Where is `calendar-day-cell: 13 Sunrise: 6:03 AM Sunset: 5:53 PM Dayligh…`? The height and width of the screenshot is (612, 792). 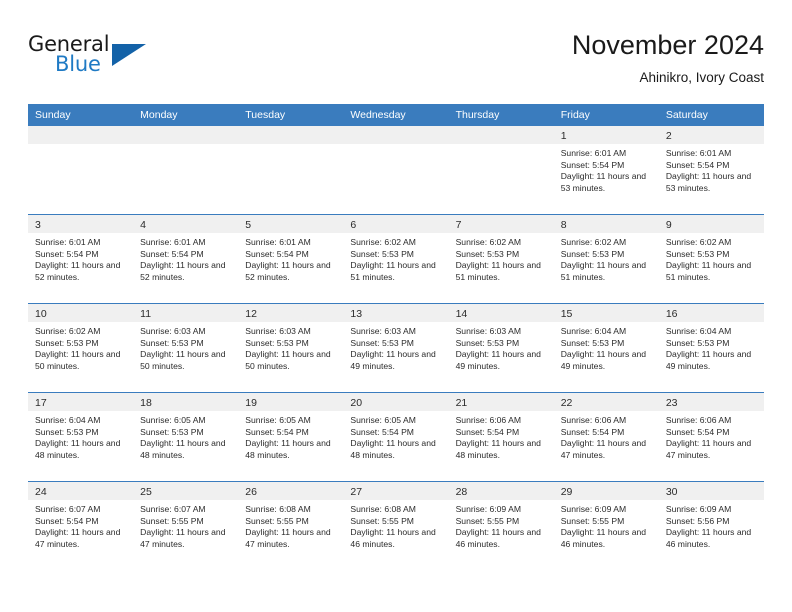
calendar-day-cell: 13 Sunrise: 6:03 AM Sunset: 5:53 PM Dayligh… is located at coordinates (396, 348).